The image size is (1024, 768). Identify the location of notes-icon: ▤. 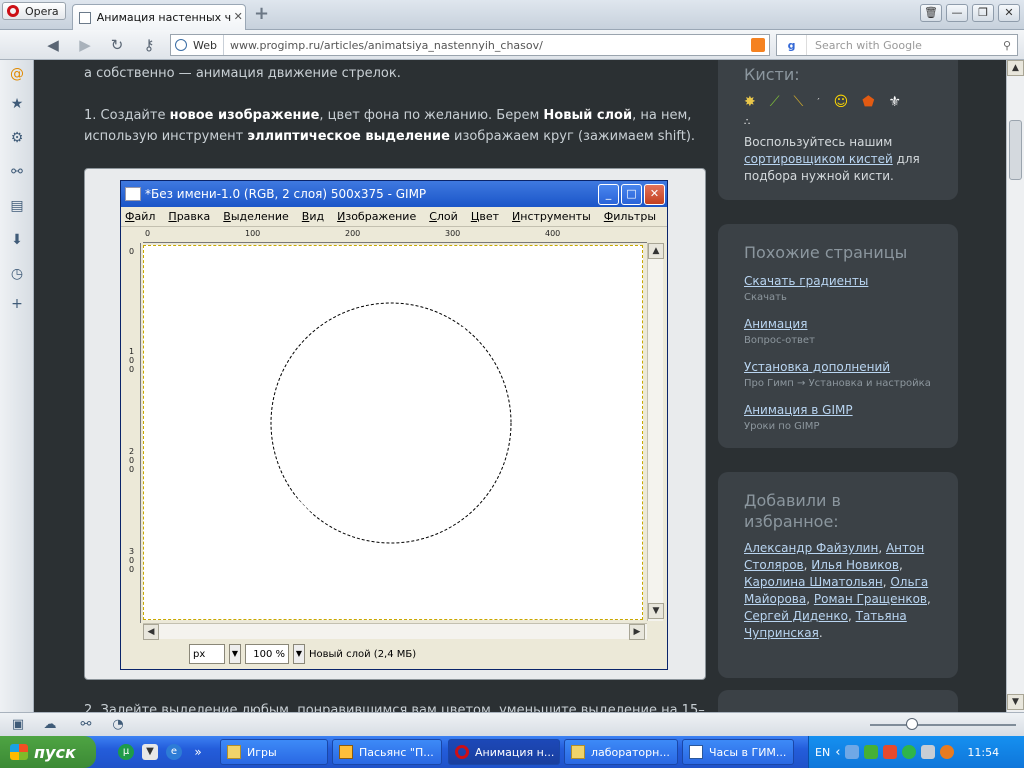
(17, 206).